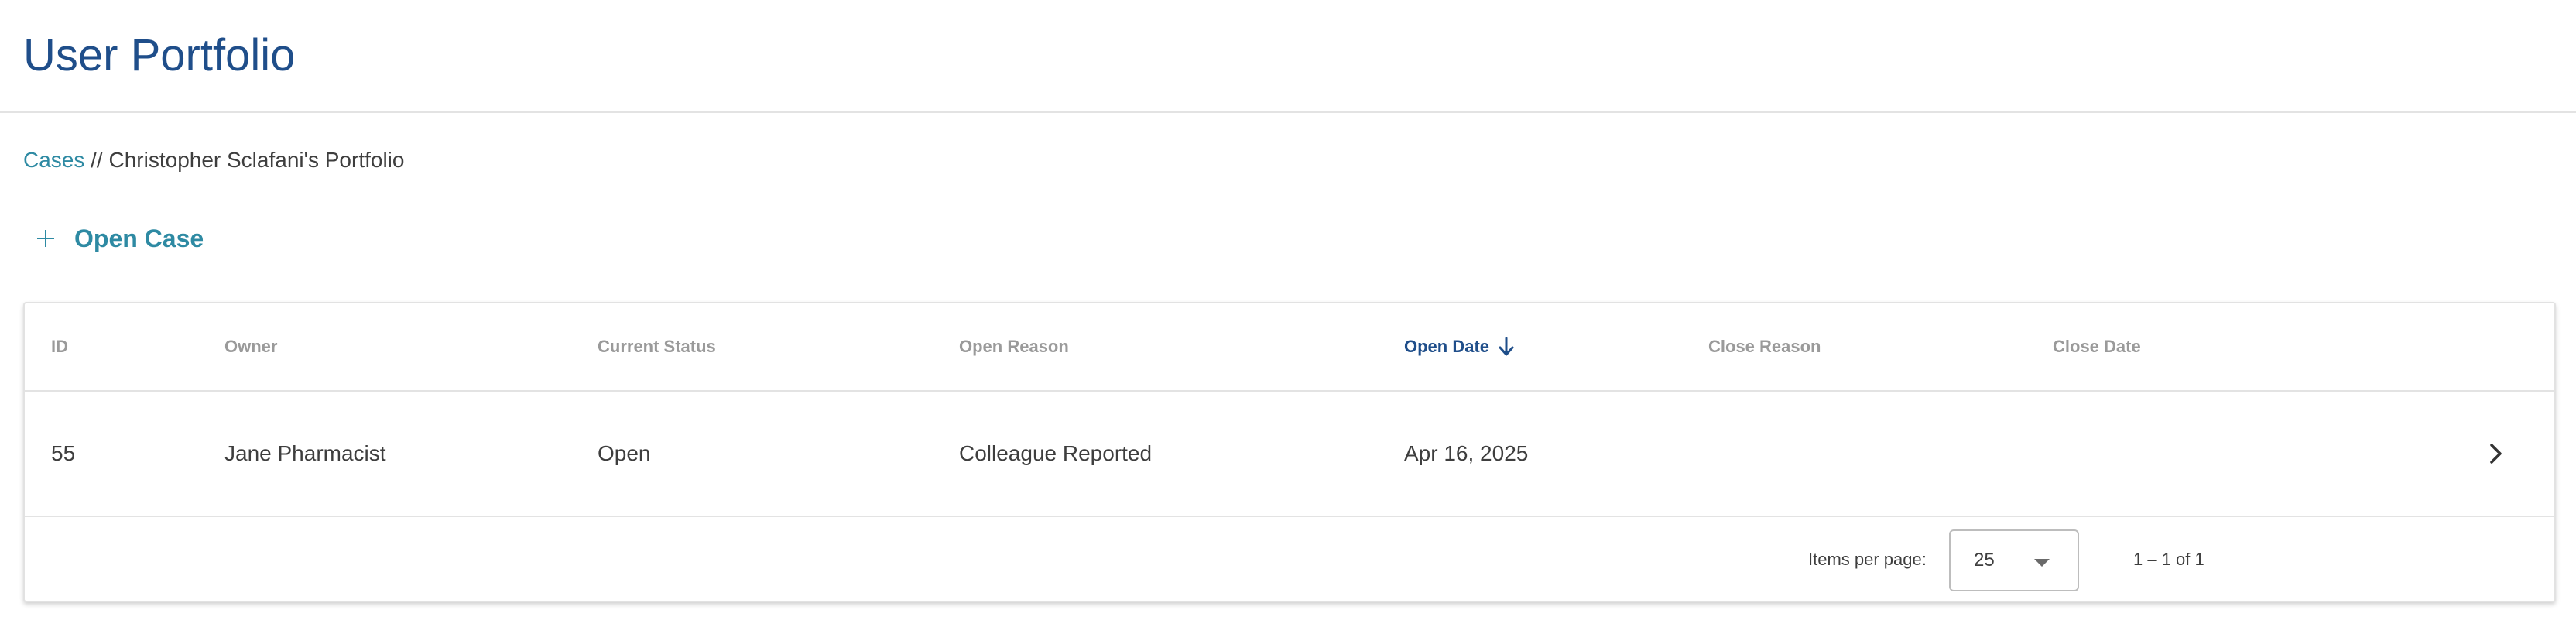 This screenshot has height=627, width=2576. What do you see at coordinates (1764, 346) in the screenshot?
I see `column-header-close-reason: Close Reason` at bounding box center [1764, 346].